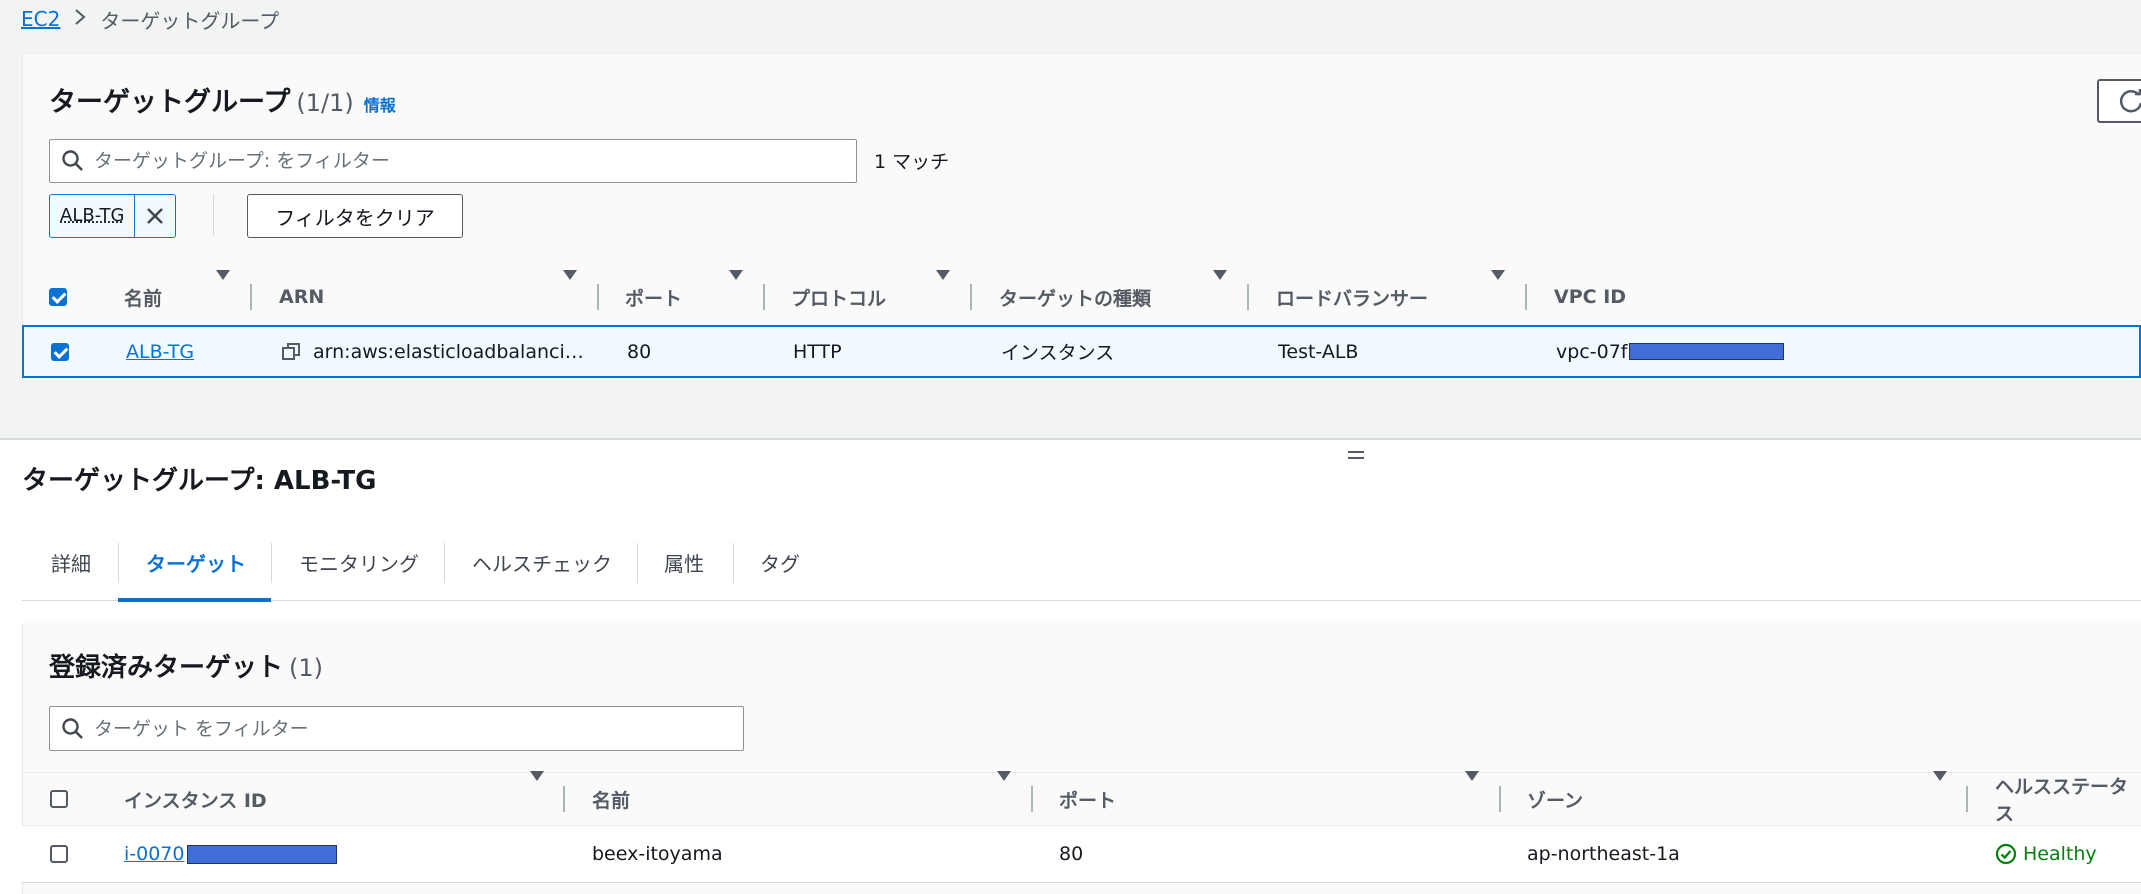 The width and height of the screenshot is (2141, 894). I want to click on detail-tabs: 詳細 ターゲット モニタリング ヘルスチェック 属性 タグ, so click(1081, 563).